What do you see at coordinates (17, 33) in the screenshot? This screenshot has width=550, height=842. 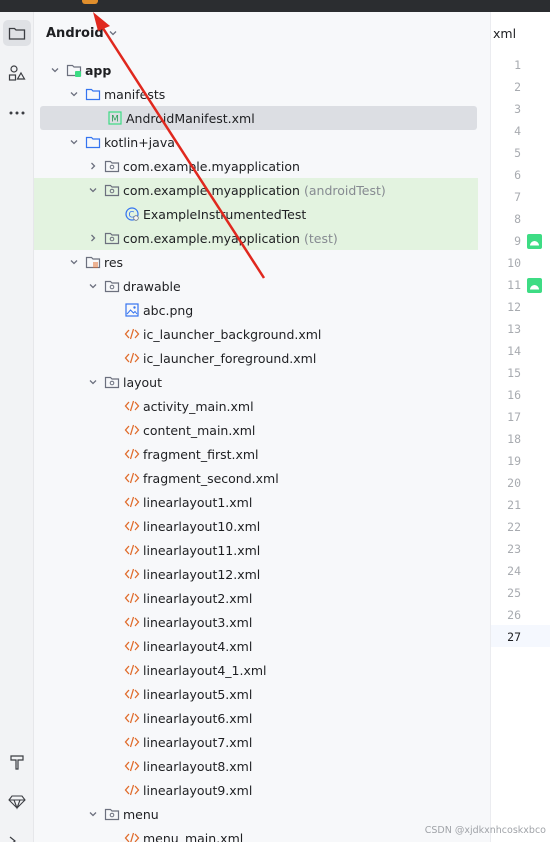 I see `project-tool-button` at bounding box center [17, 33].